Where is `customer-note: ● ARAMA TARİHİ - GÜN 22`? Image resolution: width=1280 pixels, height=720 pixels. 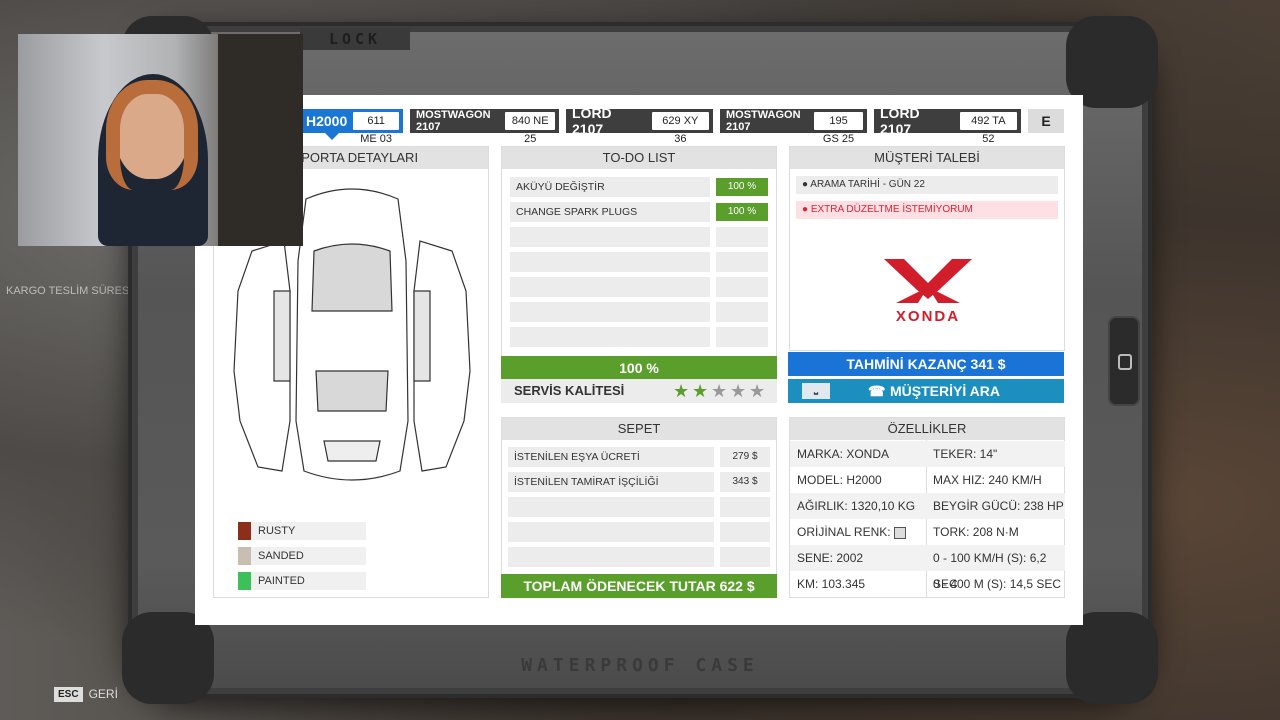 customer-note: ● ARAMA TARİHİ - GÜN 22 is located at coordinates (927, 185).